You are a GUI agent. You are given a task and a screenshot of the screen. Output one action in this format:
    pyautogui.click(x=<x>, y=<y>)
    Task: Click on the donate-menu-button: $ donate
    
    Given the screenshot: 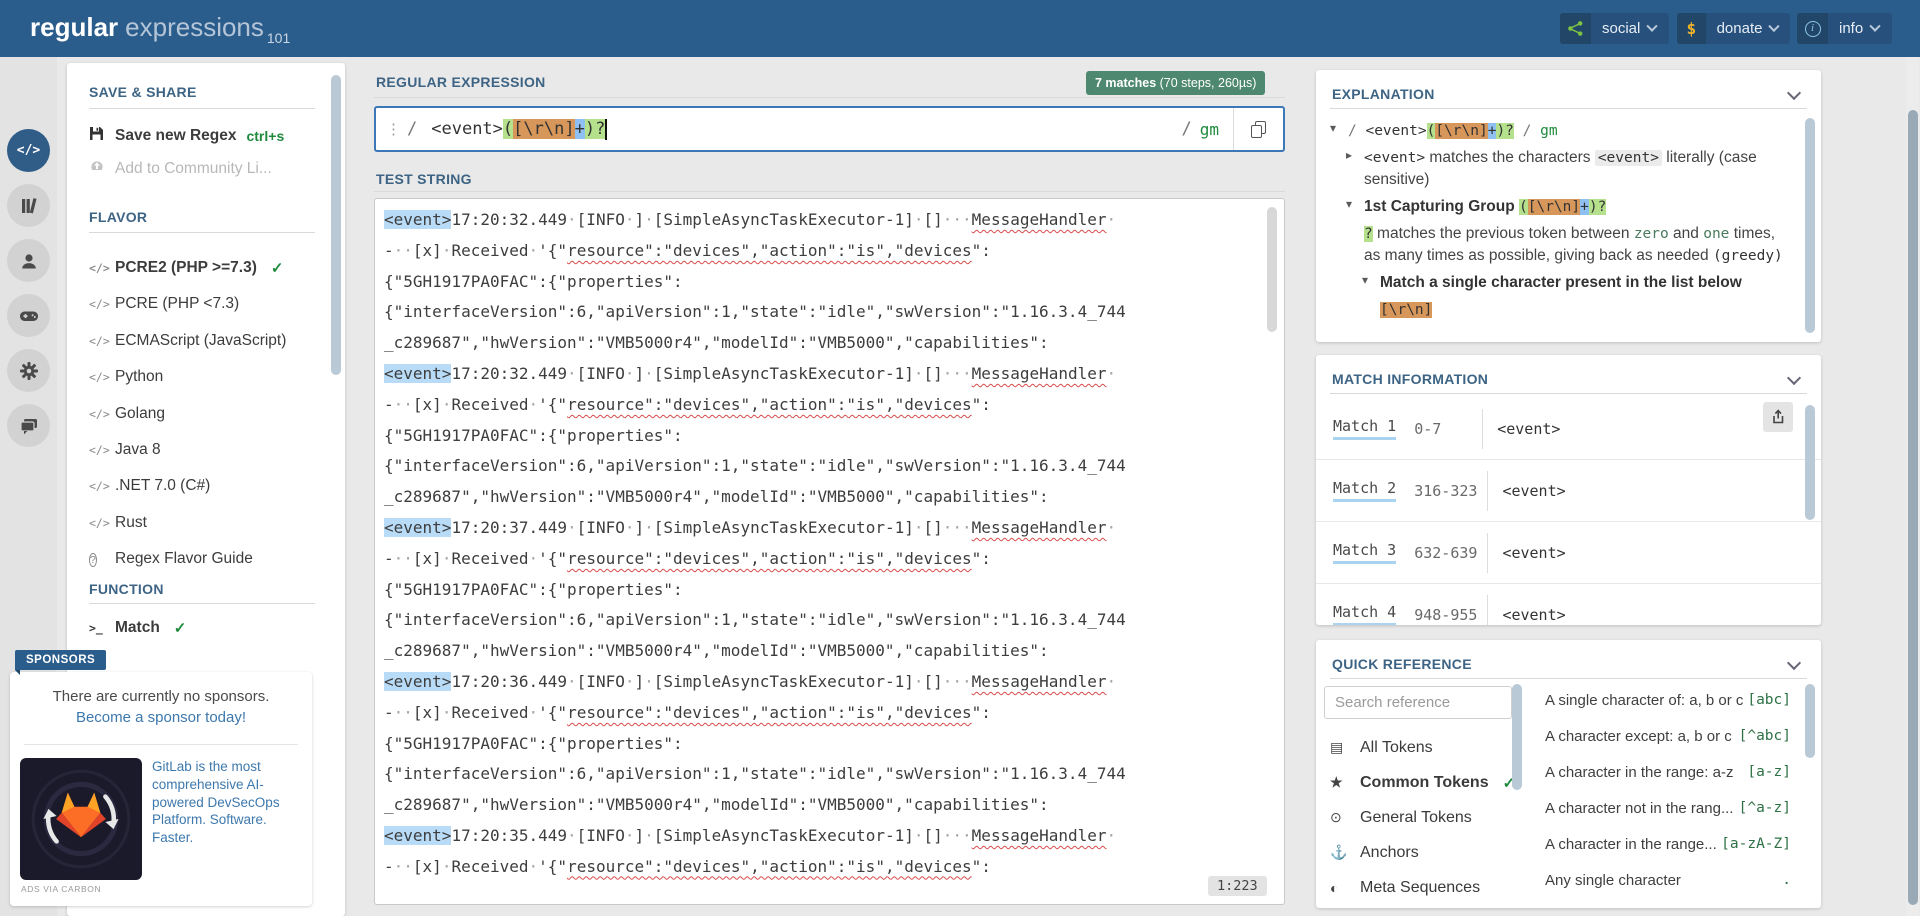 What is the action you would take?
    pyautogui.click(x=1733, y=28)
    